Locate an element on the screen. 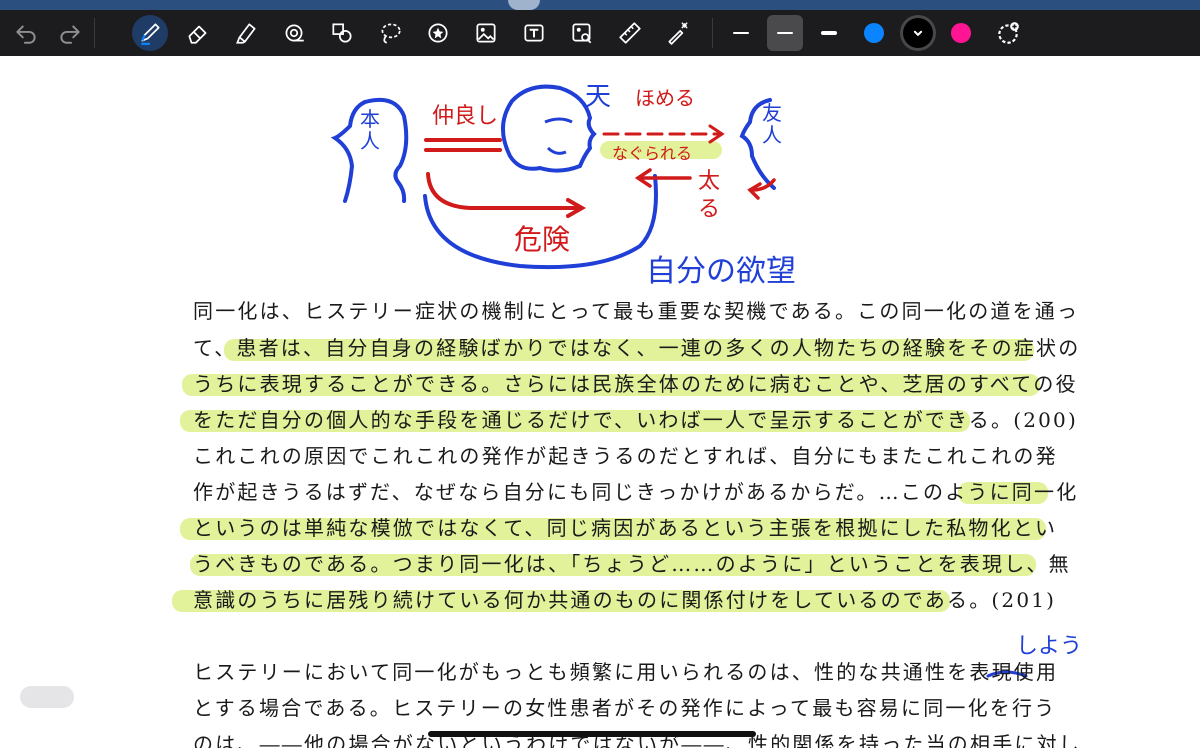 The image size is (1200, 748). annotation-yujin: 友人 is located at coordinates (772, 124).